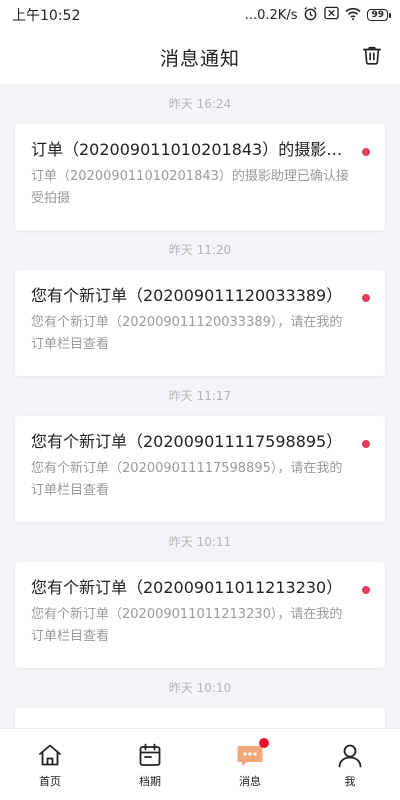  Describe the element at coordinates (350, 755) in the screenshot. I see `user-icon` at that location.